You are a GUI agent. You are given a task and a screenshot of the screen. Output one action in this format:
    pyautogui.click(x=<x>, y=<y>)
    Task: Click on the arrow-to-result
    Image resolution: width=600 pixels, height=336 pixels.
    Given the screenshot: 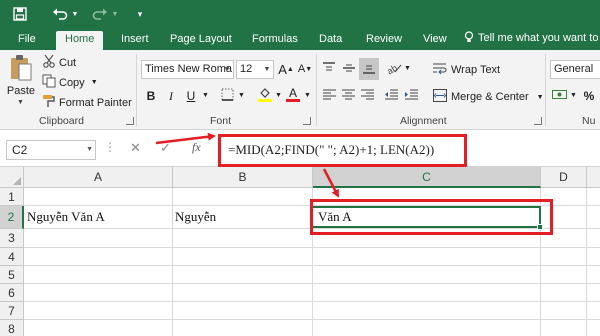 What is the action you would take?
    pyautogui.click(x=331, y=183)
    